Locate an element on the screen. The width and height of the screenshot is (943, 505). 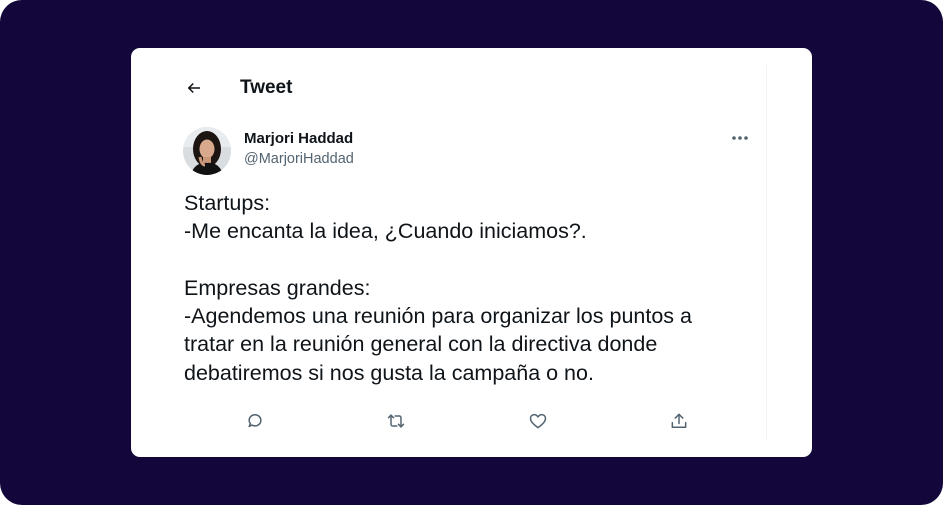
back-button is located at coordinates (194, 88).